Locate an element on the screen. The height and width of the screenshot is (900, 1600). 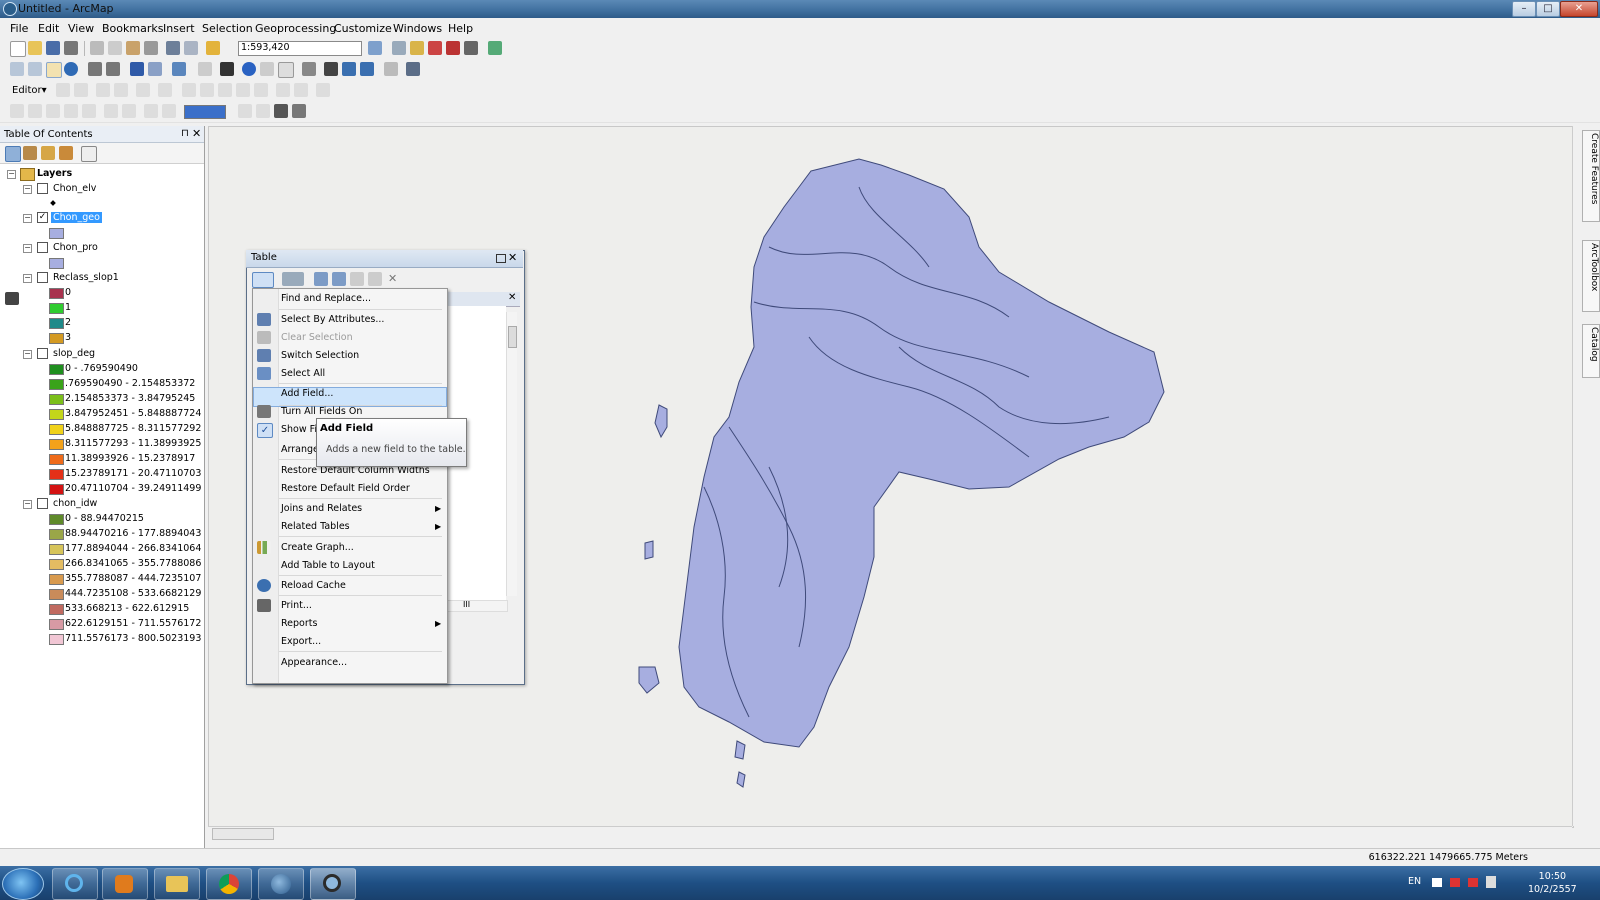
data-driven-pages-icon is located at coordinates (299, 111).